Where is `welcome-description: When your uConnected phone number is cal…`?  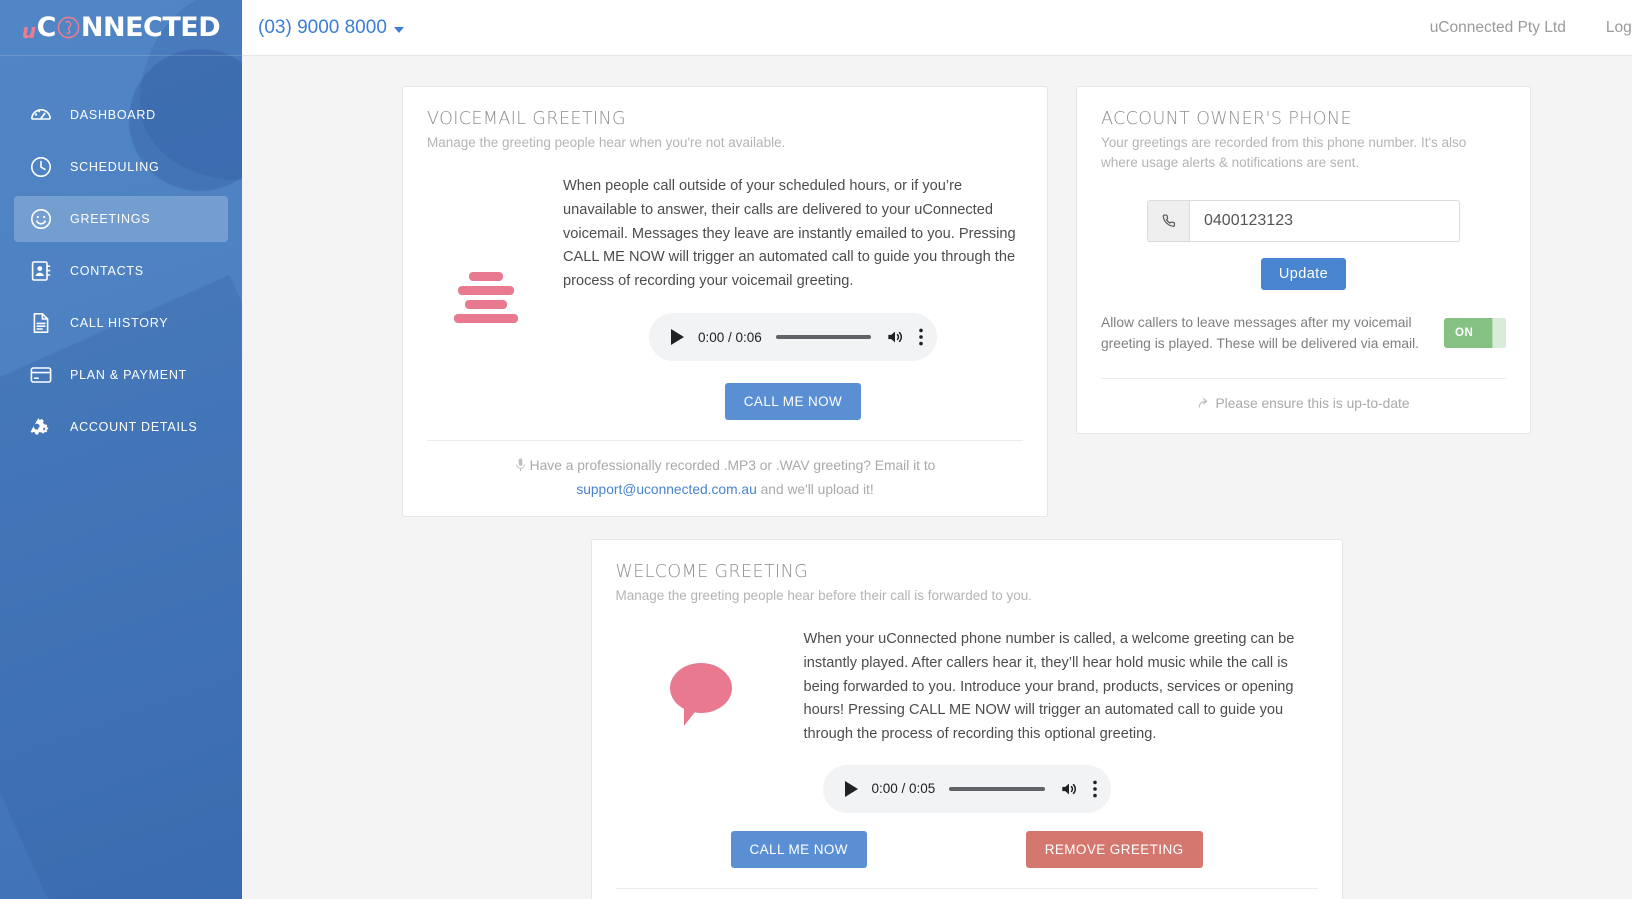
welcome-description: When your uConnected phone number is cal… is located at coordinates (1049, 687).